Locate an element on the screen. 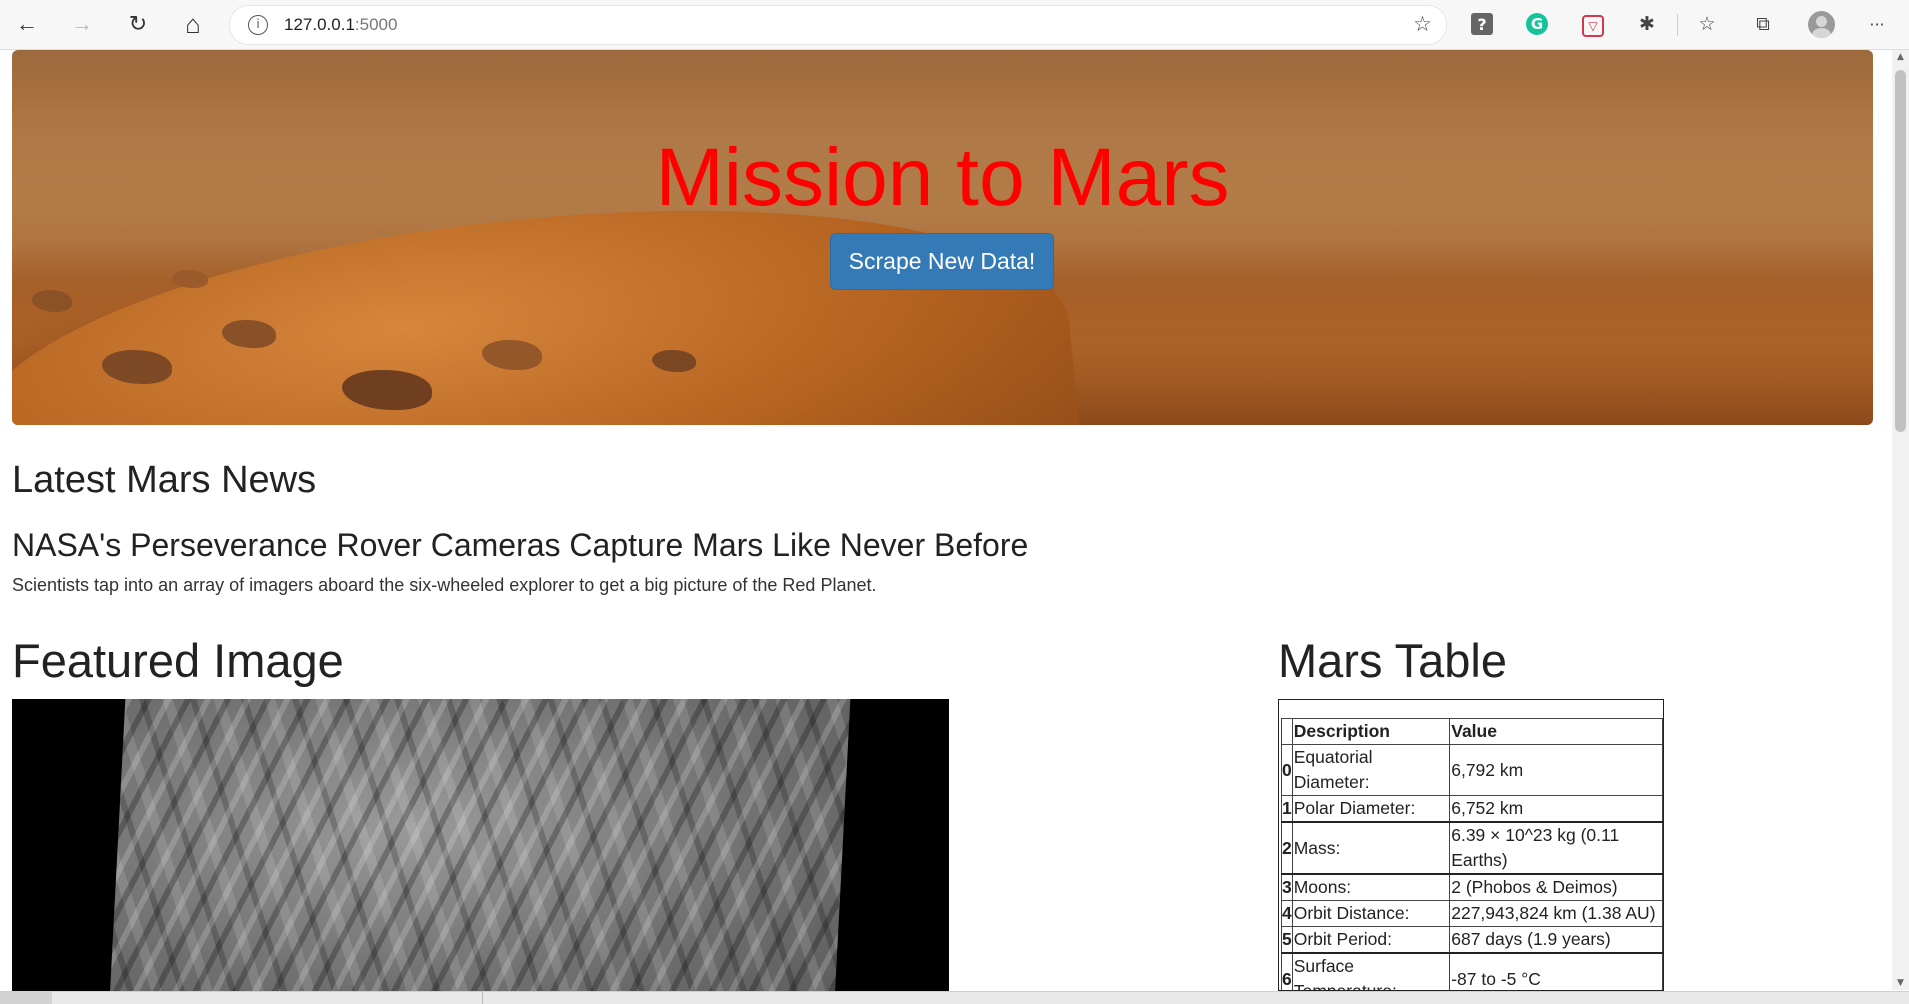 This screenshot has height=1004, width=1909. table-row: 5 Orbit Period: 687 days (1.9 years) is located at coordinates (1472, 940).